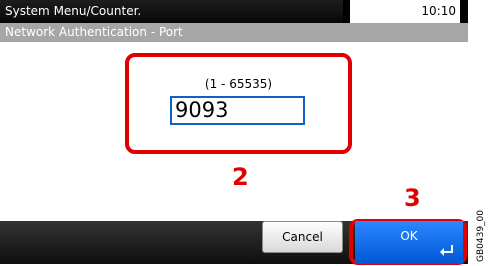  What do you see at coordinates (171, 11) in the screenshot?
I see `menu-title: System Menu/Counter.` at bounding box center [171, 11].